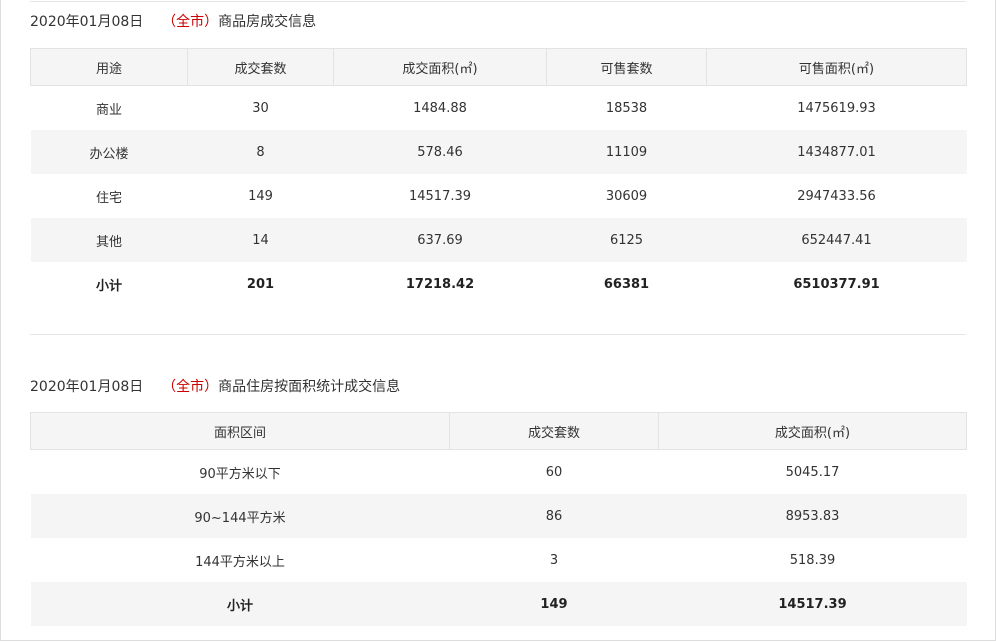 The height and width of the screenshot is (642, 996). I want to click on table-cell: 18538, so click(626, 108).